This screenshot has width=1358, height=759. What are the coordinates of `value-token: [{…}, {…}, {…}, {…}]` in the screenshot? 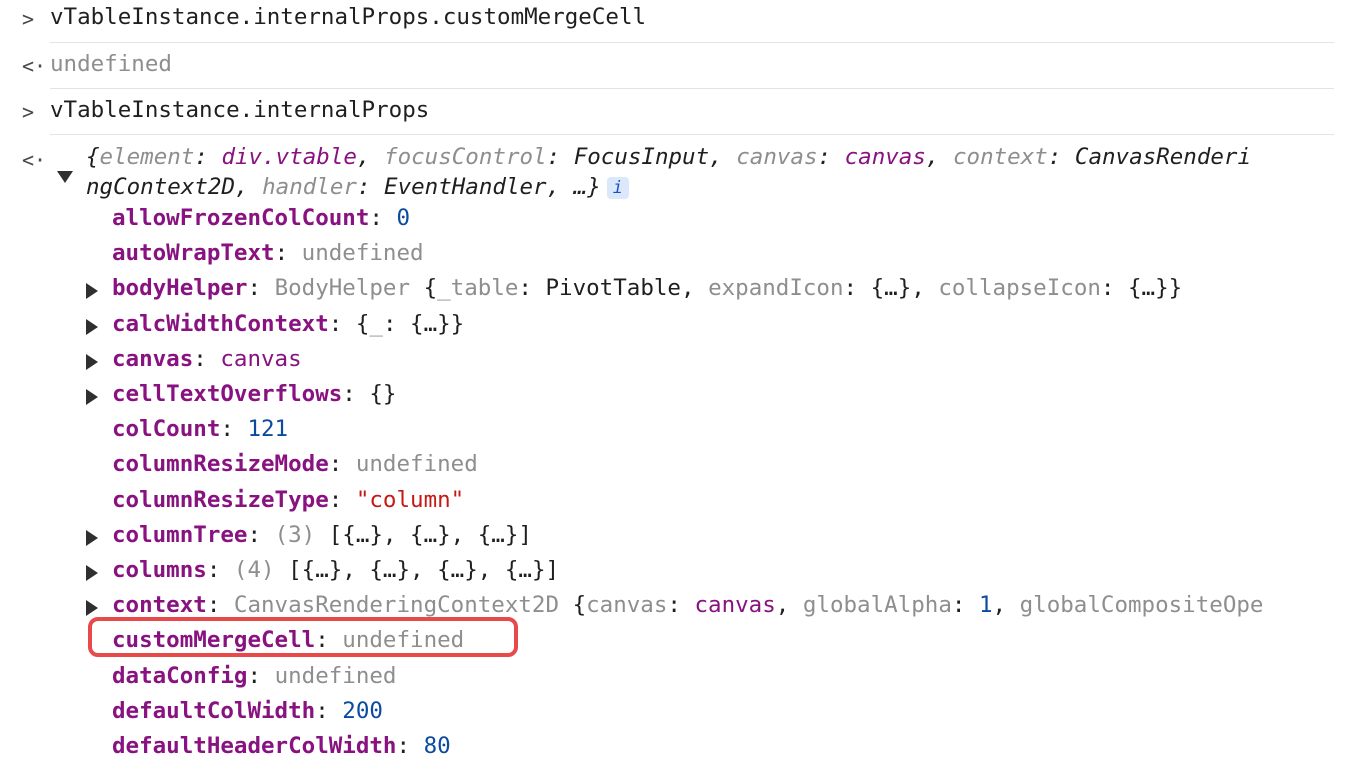 It's located at (424, 570).